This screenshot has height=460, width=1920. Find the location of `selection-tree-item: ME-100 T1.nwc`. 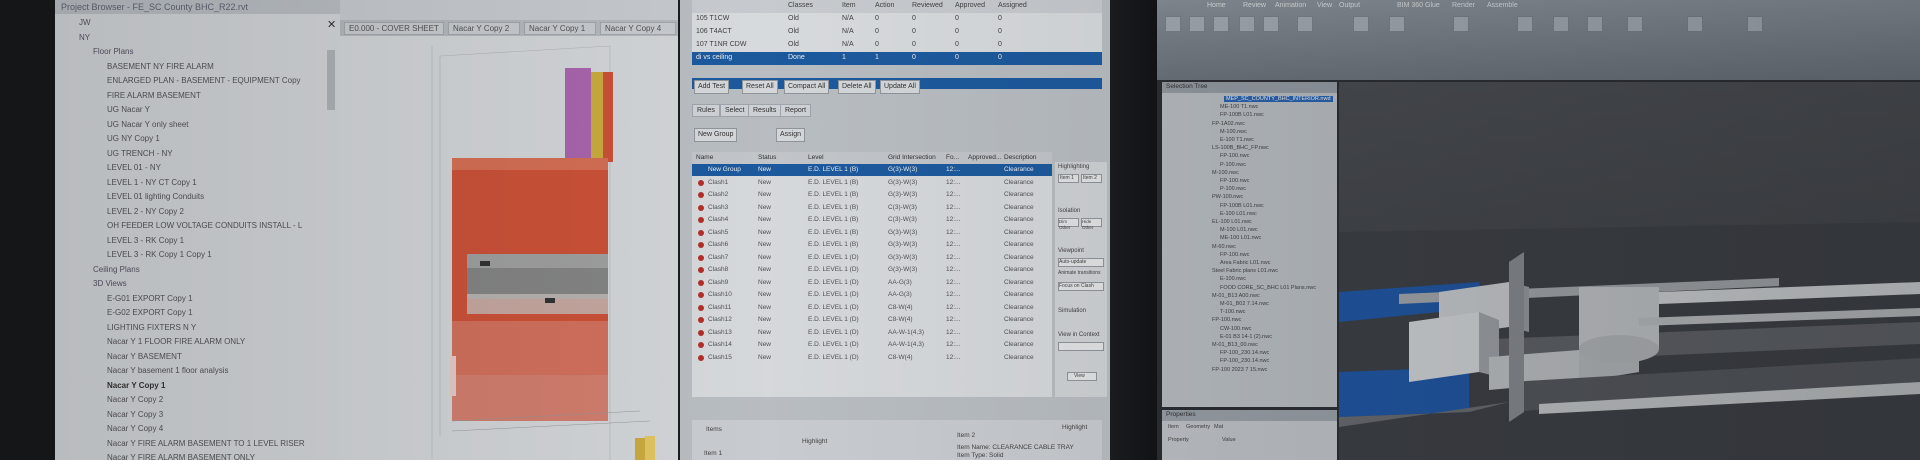

selection-tree-item: ME-100 T1.nwc is located at coordinates (1239, 107).